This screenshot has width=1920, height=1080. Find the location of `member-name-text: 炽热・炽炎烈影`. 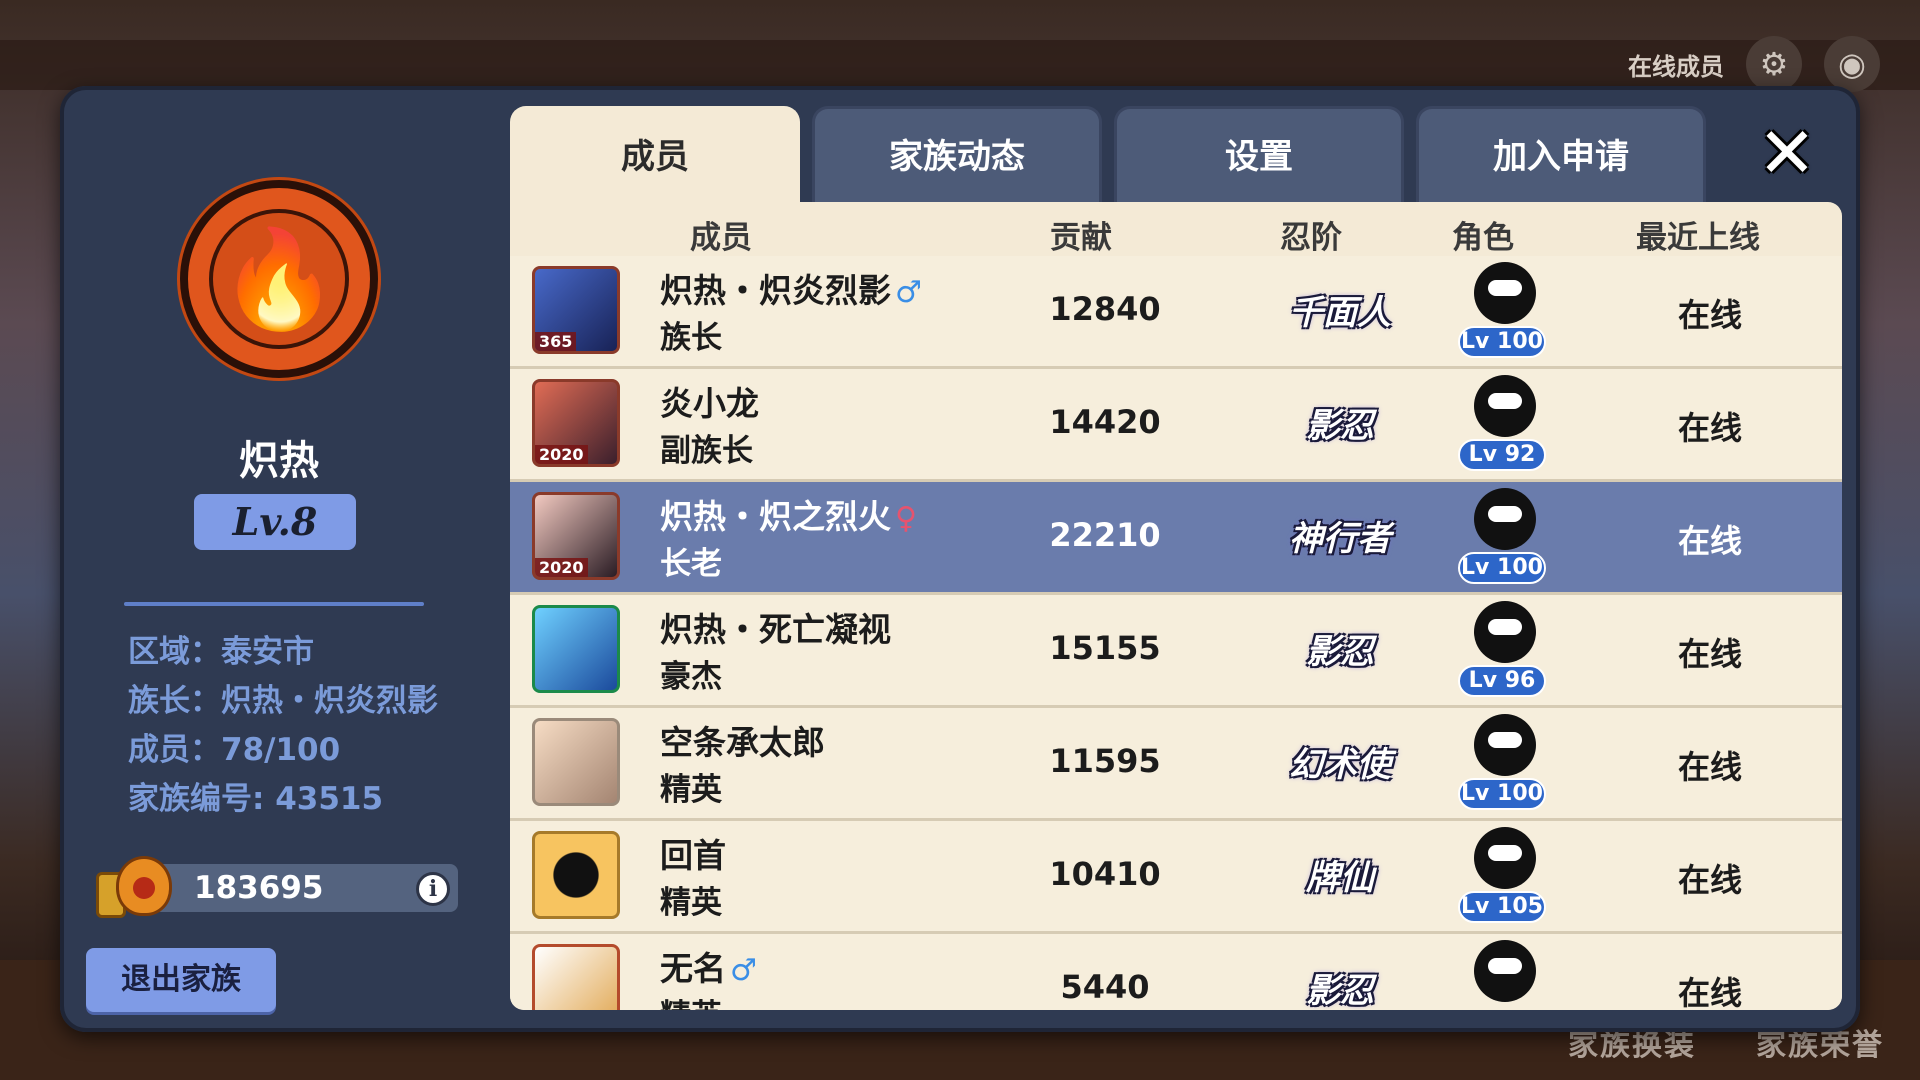

member-name-text: 炽热・炽炎烈影 is located at coordinates (775, 290).